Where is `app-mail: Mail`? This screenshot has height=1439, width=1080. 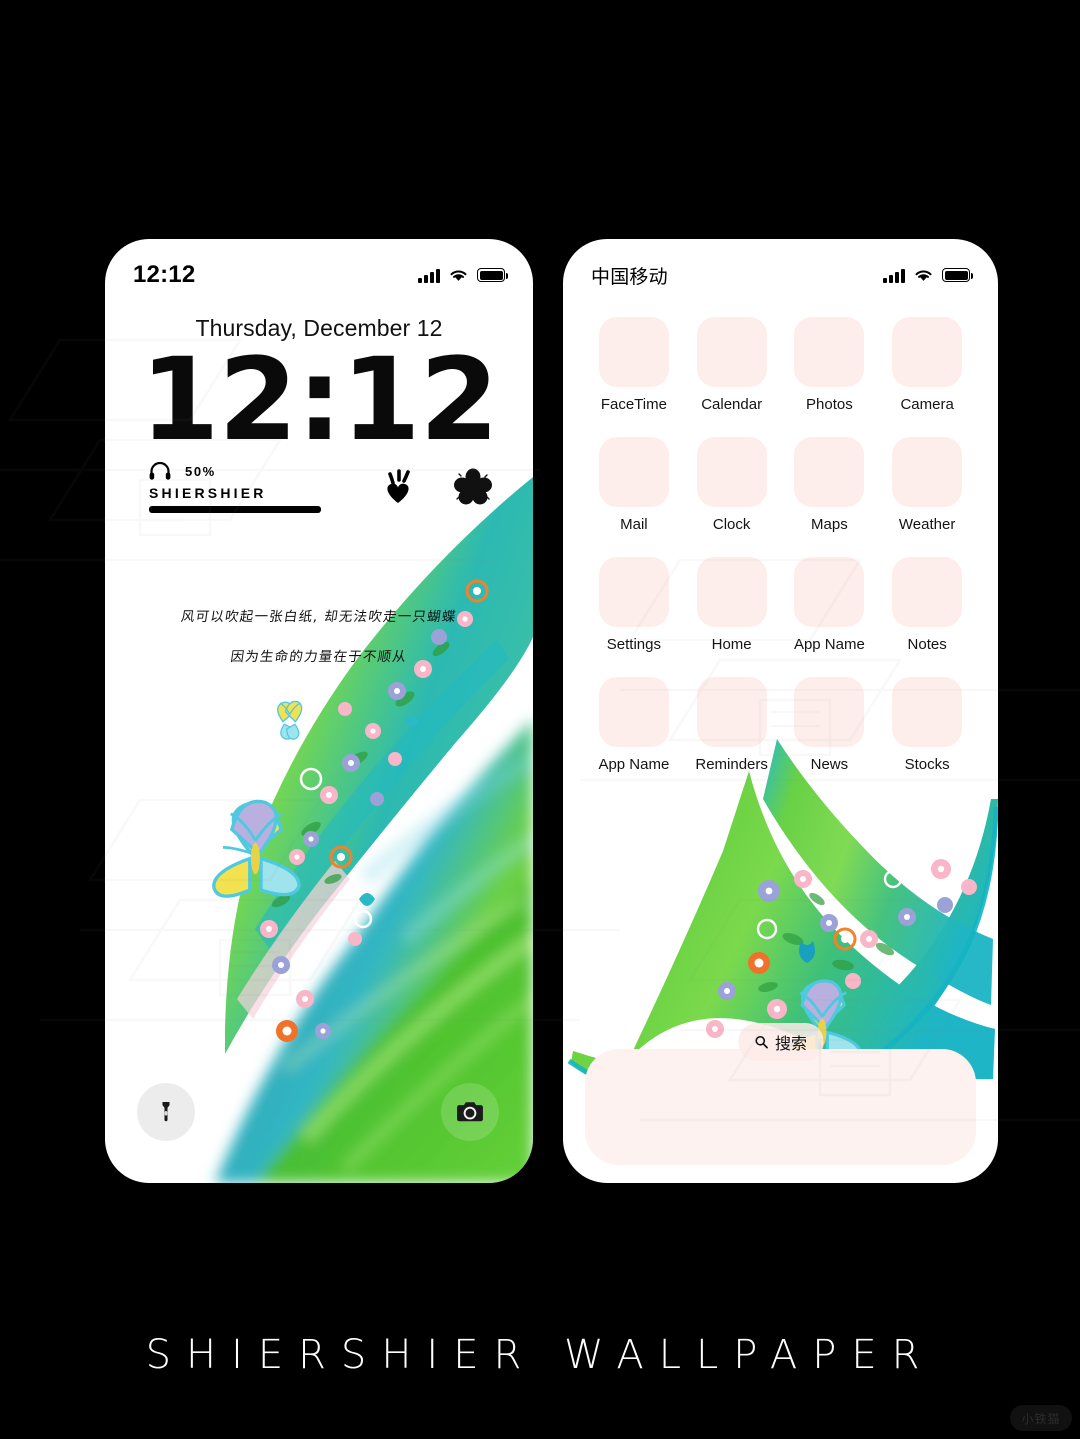 app-mail: Mail is located at coordinates (634, 485).